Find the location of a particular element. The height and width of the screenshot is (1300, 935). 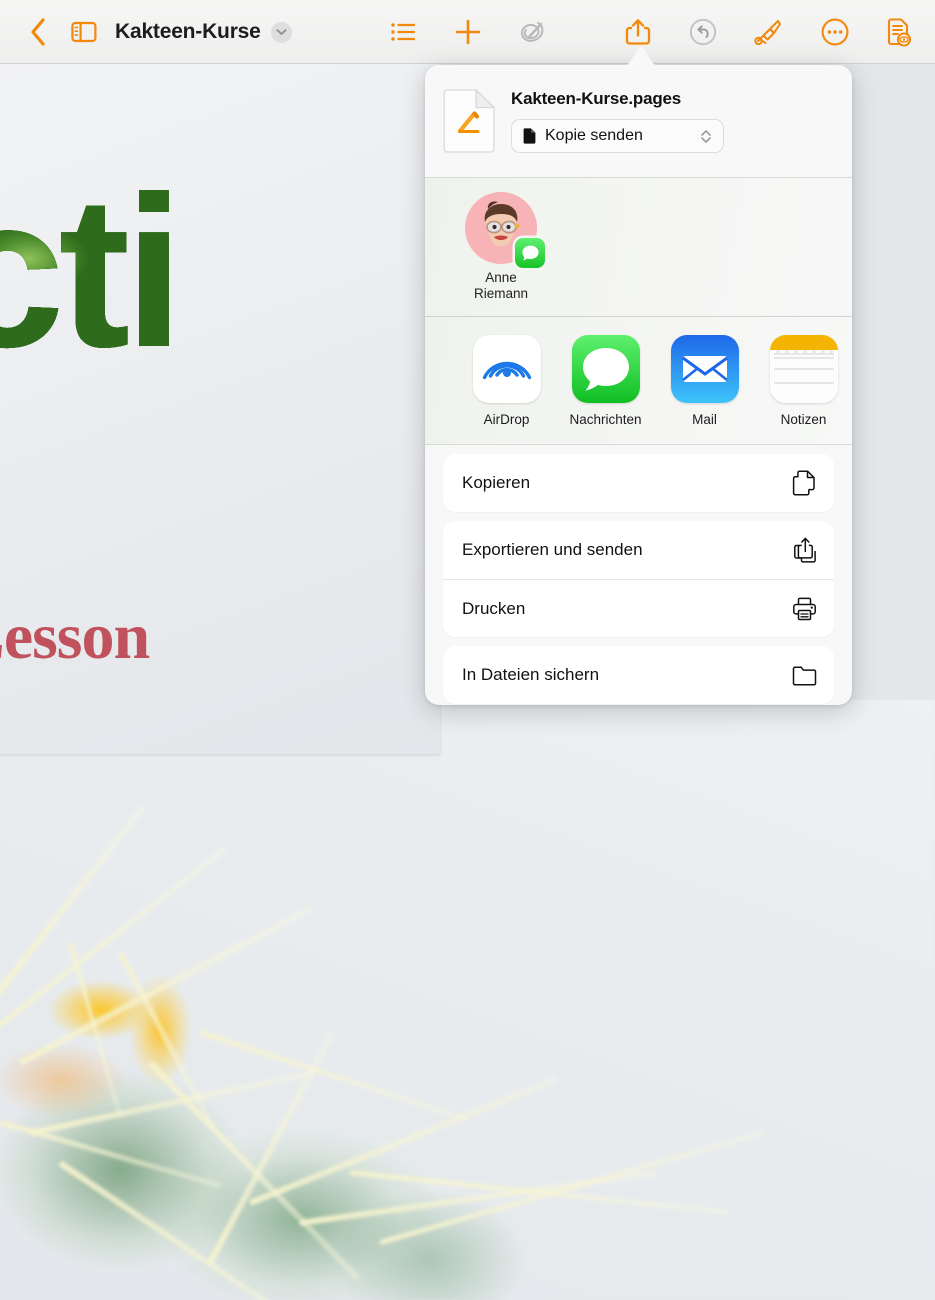

action-group: In Dateien sichern is located at coordinates (638, 675).